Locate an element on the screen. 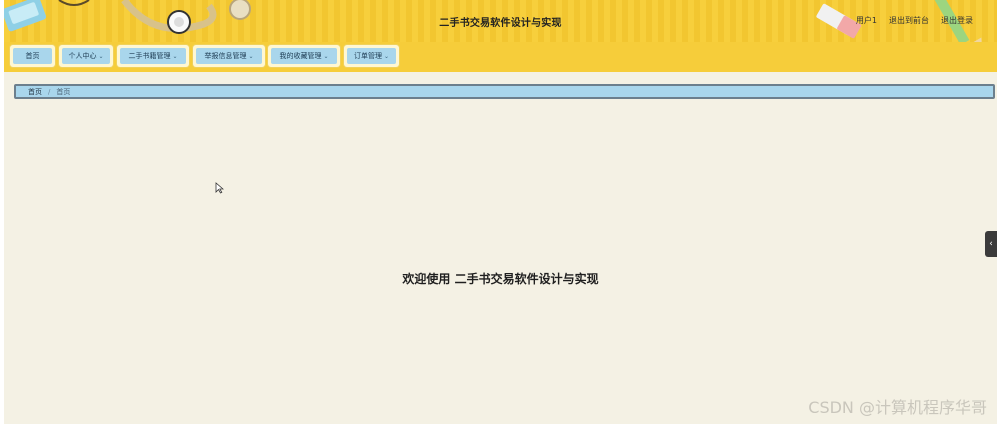  breadcrumb: 首页 / 首页 is located at coordinates (504, 91).